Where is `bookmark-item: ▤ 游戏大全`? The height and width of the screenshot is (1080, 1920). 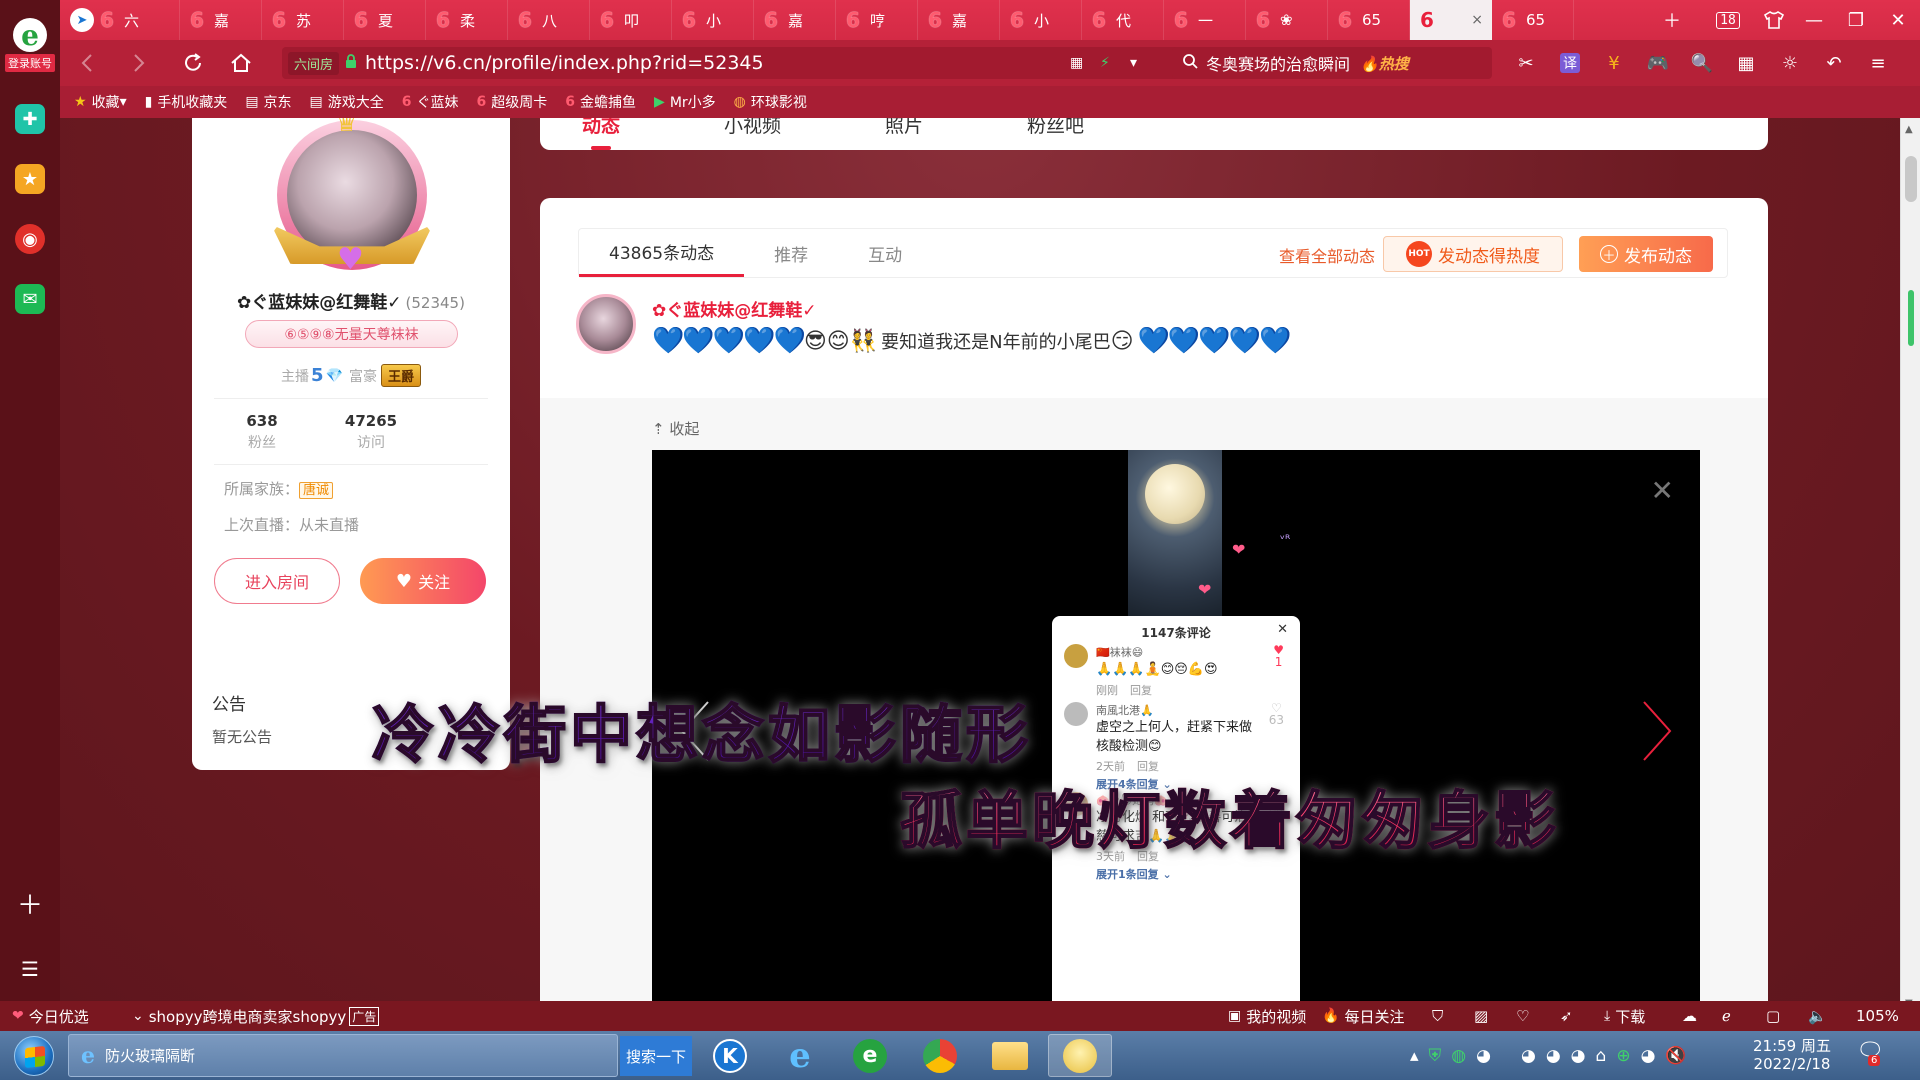 bookmark-item: ▤ 游戏大全 is located at coordinates (347, 102).